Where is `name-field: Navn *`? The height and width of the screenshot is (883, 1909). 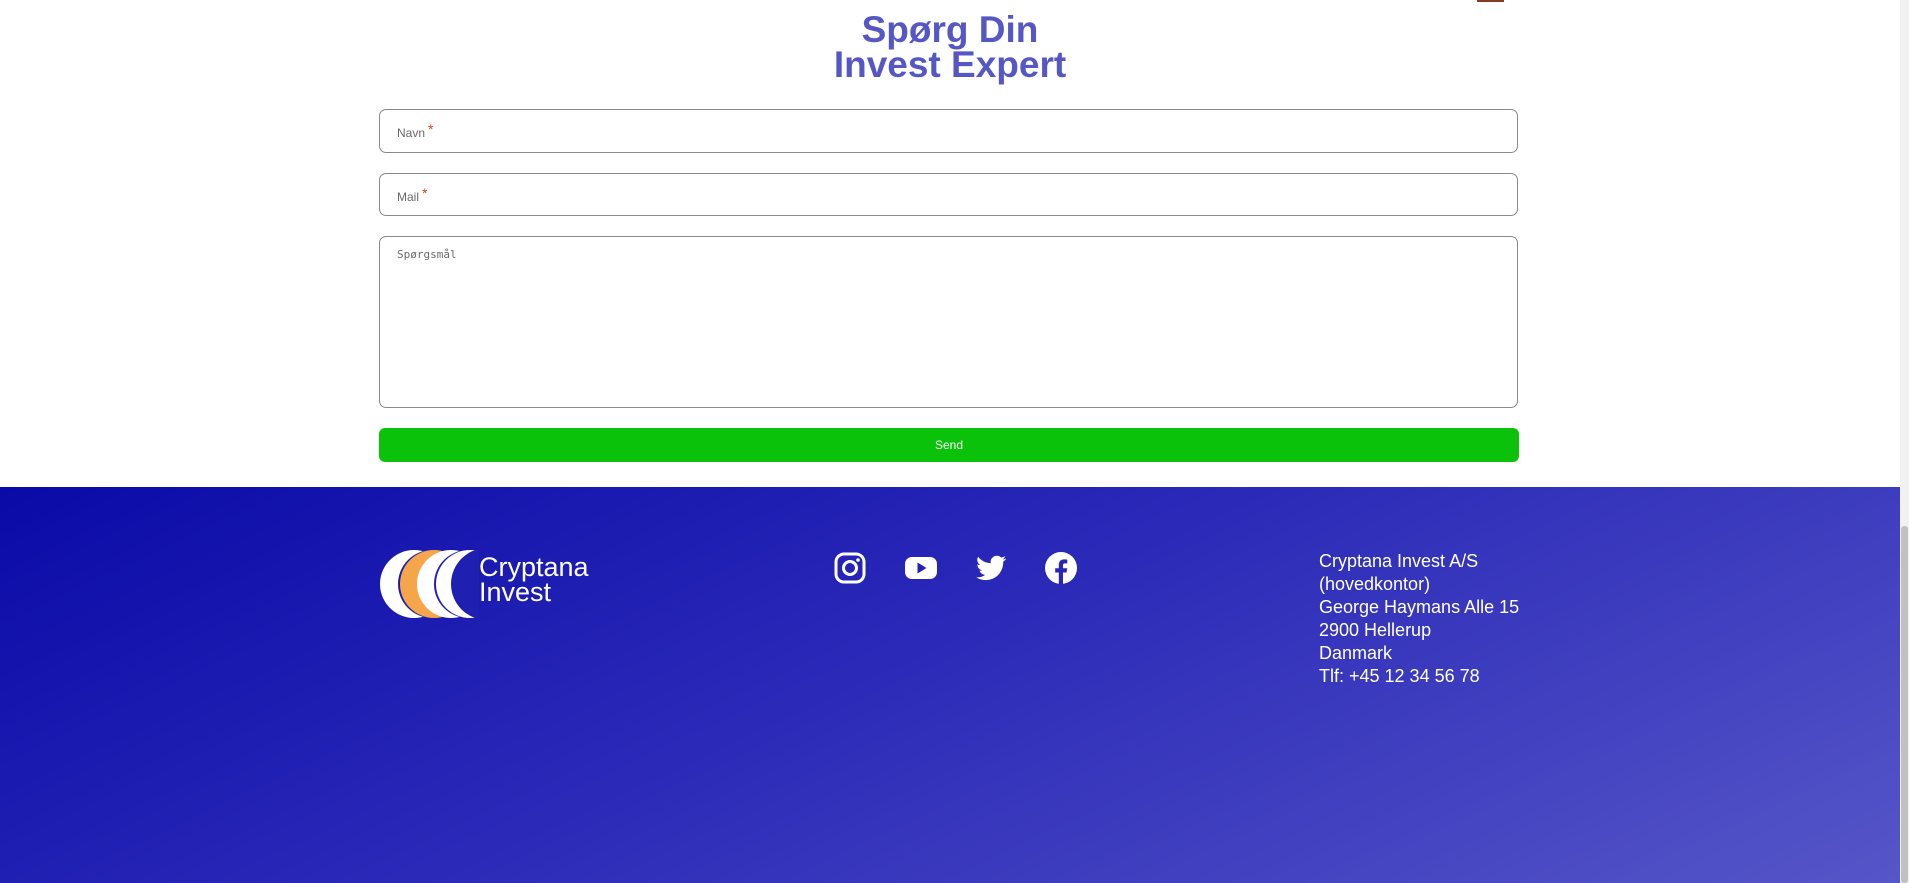 name-field: Navn * is located at coordinates (948, 131).